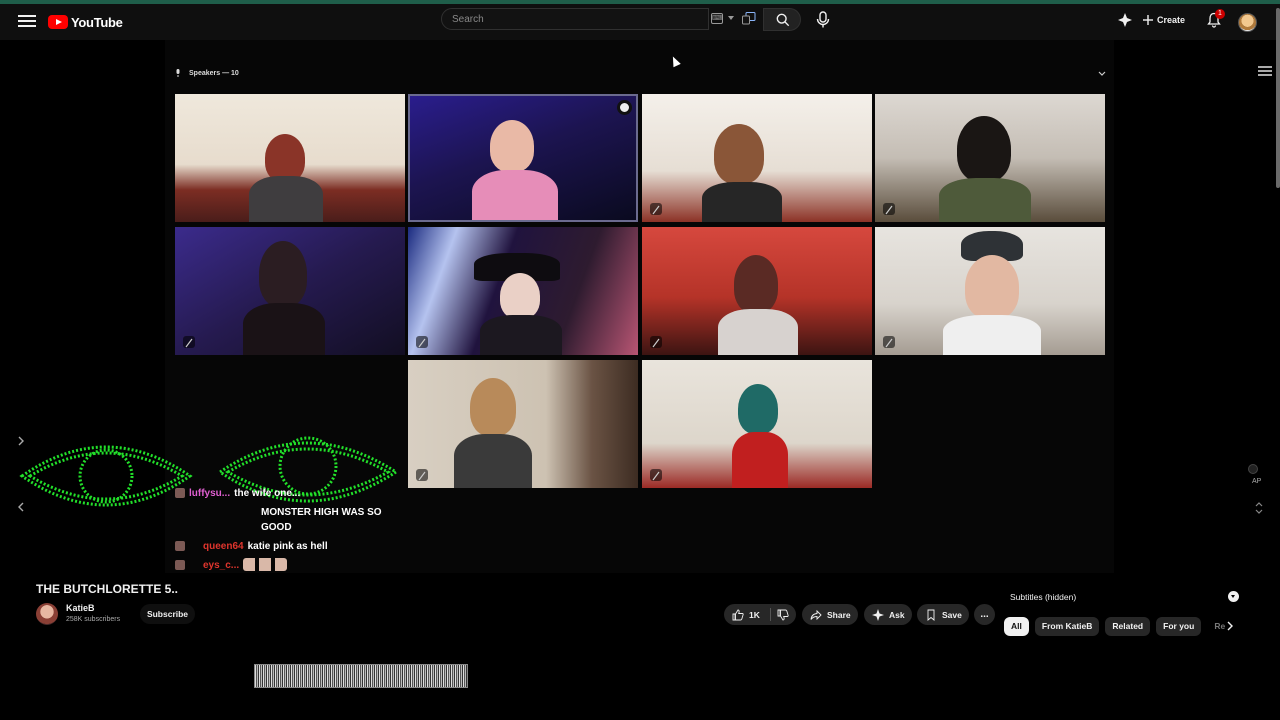  I want to click on search-box, so click(575, 19).